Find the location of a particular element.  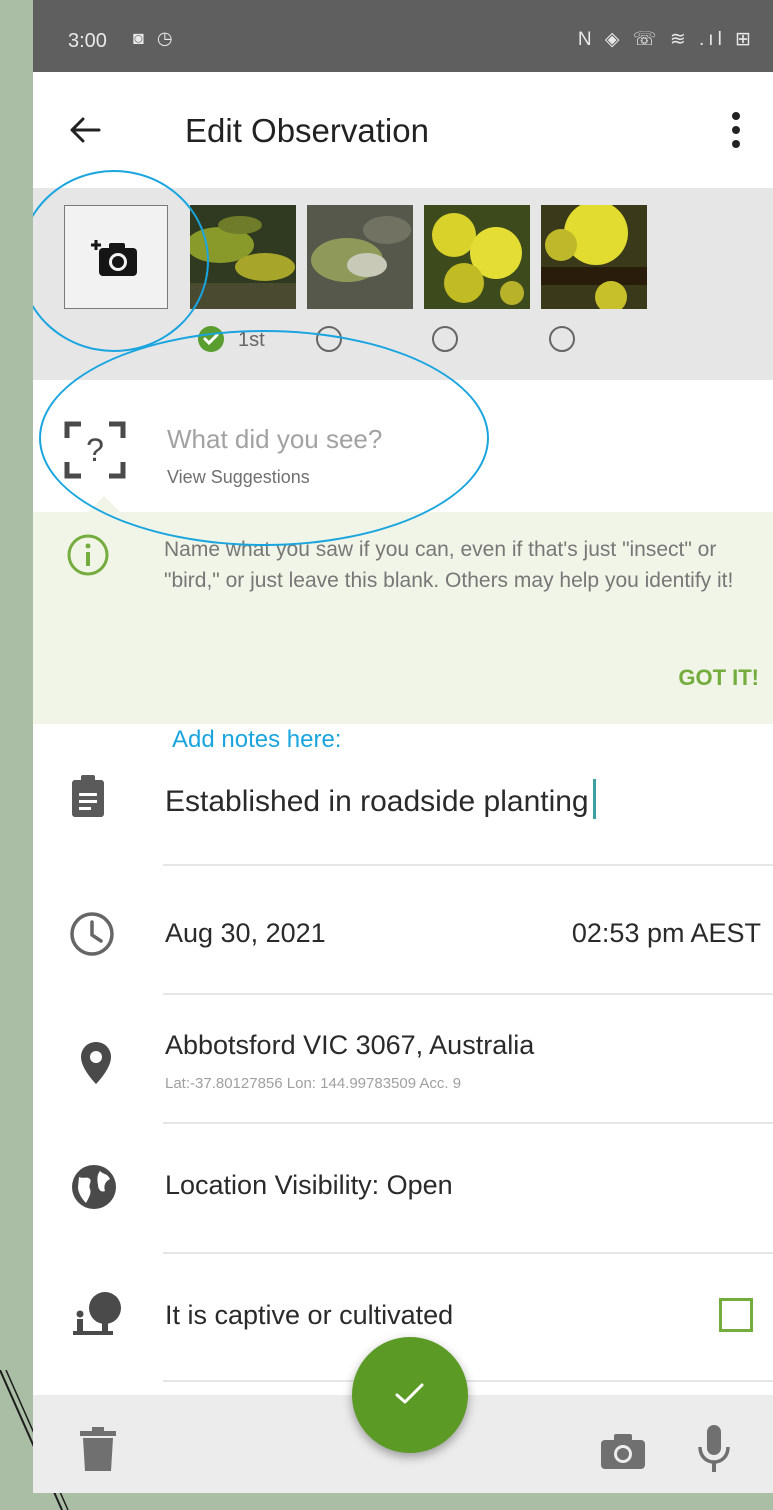

notes-input: Established in roadside planting is located at coordinates (380, 799).